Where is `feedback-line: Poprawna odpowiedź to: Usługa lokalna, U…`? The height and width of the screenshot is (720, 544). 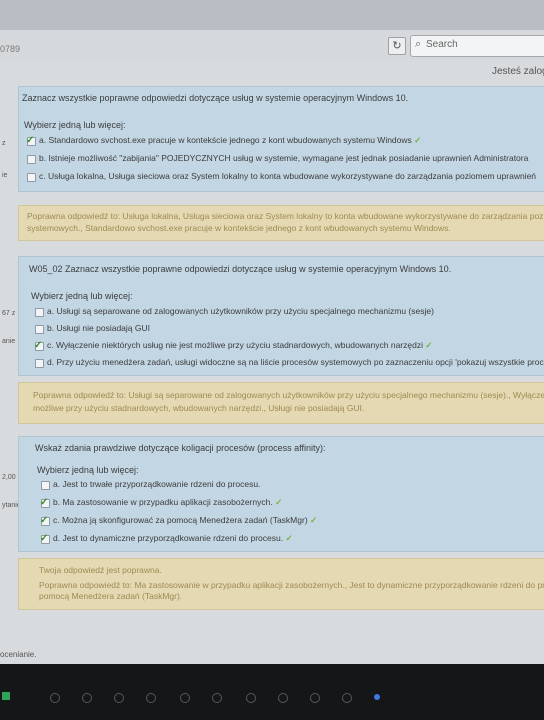 feedback-line: Poprawna odpowiedź to: Usługa lokalna, U… is located at coordinates (285, 216).